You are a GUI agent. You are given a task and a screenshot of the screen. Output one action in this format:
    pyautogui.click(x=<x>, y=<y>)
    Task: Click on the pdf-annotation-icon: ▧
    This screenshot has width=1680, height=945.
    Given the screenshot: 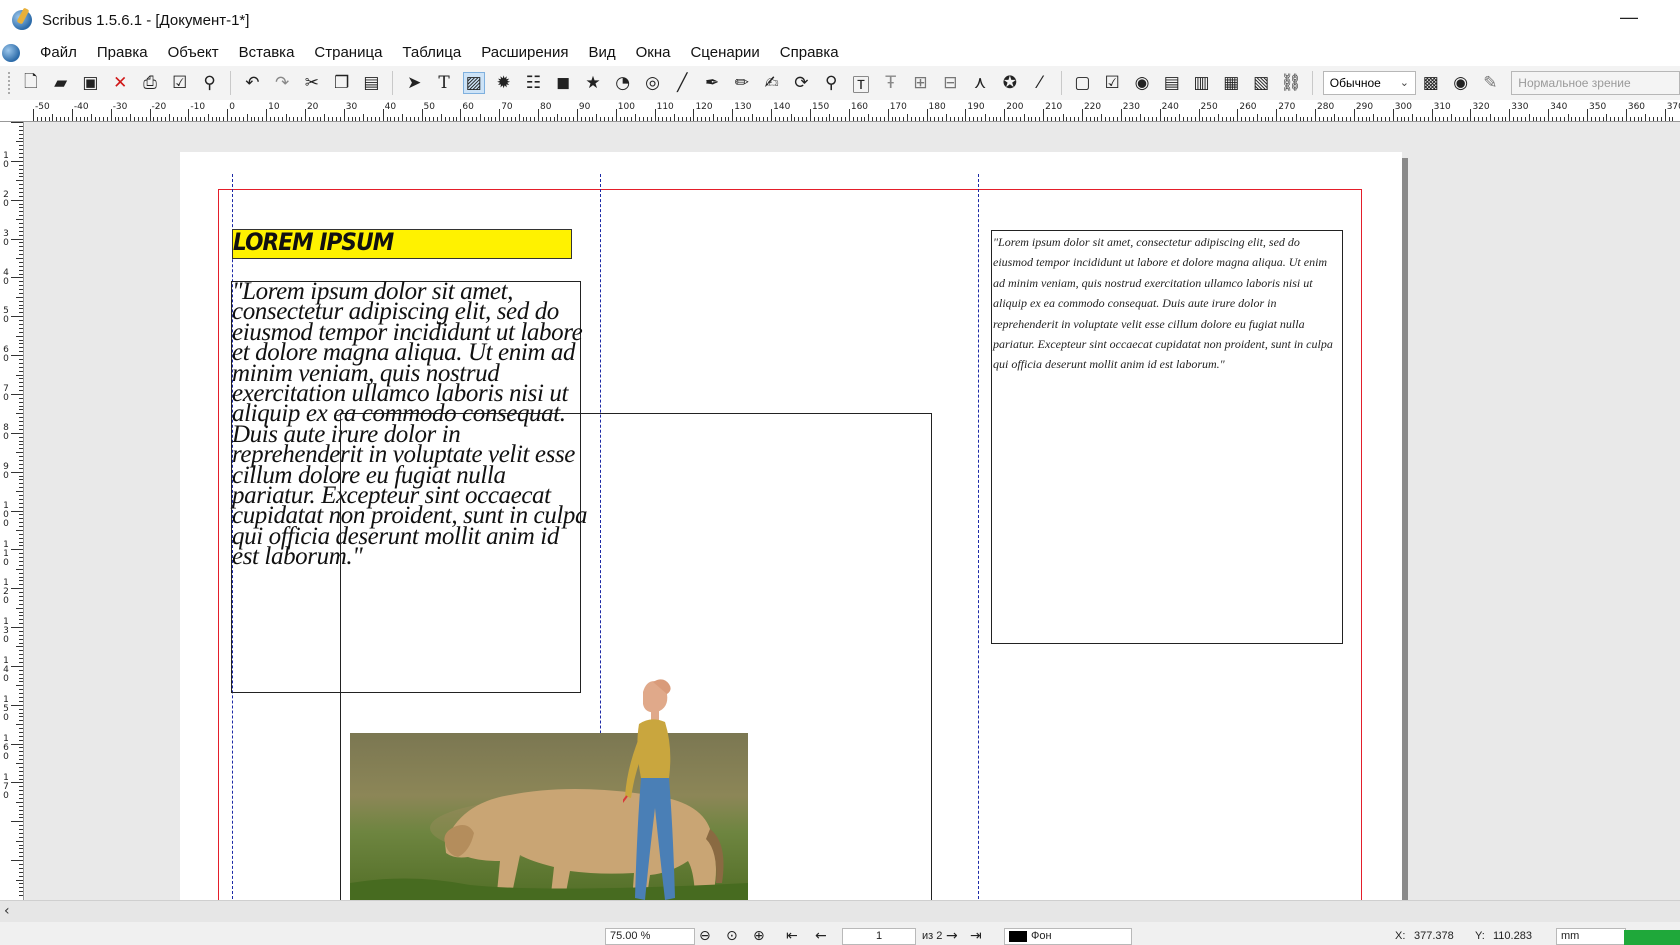 What is the action you would take?
    pyautogui.click(x=1261, y=83)
    